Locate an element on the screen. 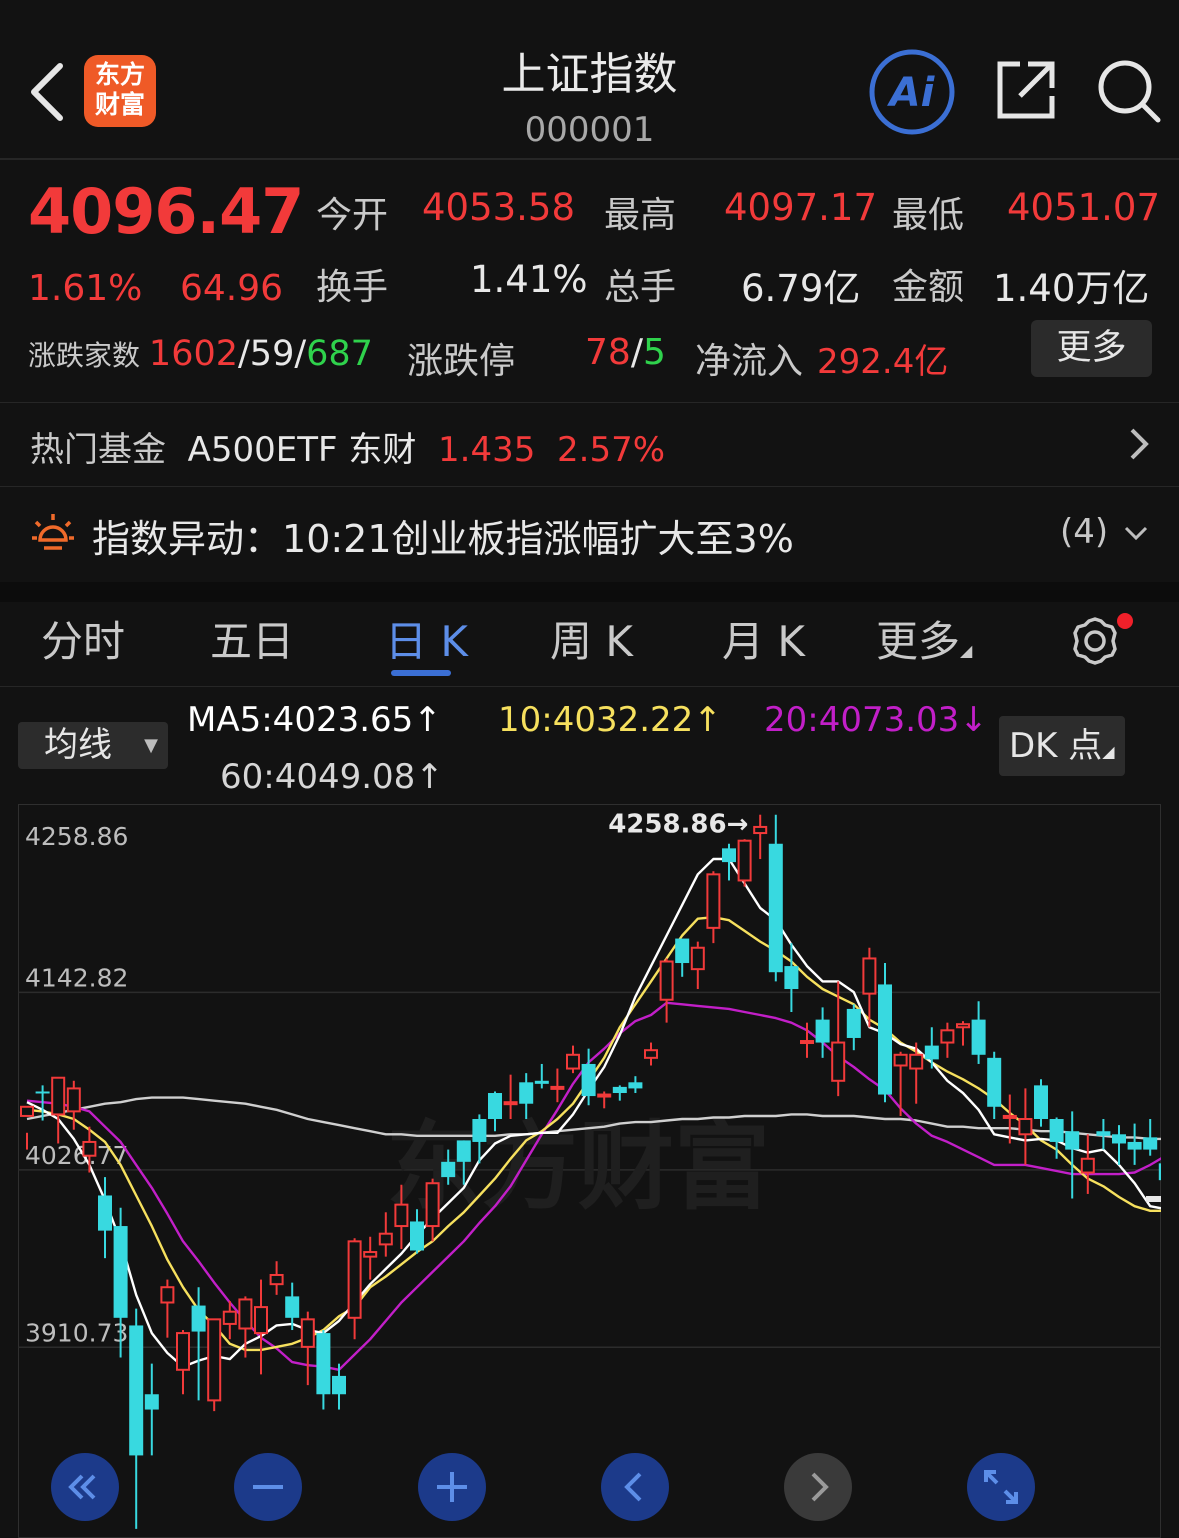  alert-count: (4) is located at coordinates (1084, 532).